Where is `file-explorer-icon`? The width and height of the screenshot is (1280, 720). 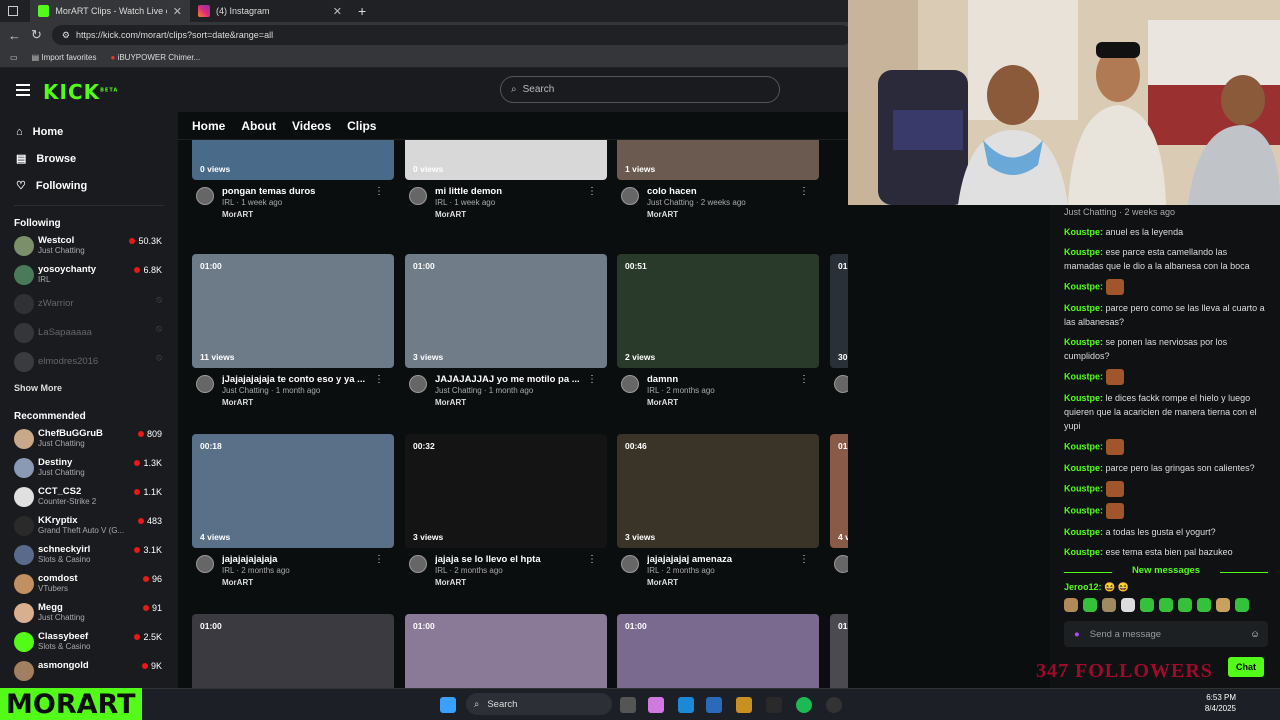
file-explorer-icon is located at coordinates (744, 705).